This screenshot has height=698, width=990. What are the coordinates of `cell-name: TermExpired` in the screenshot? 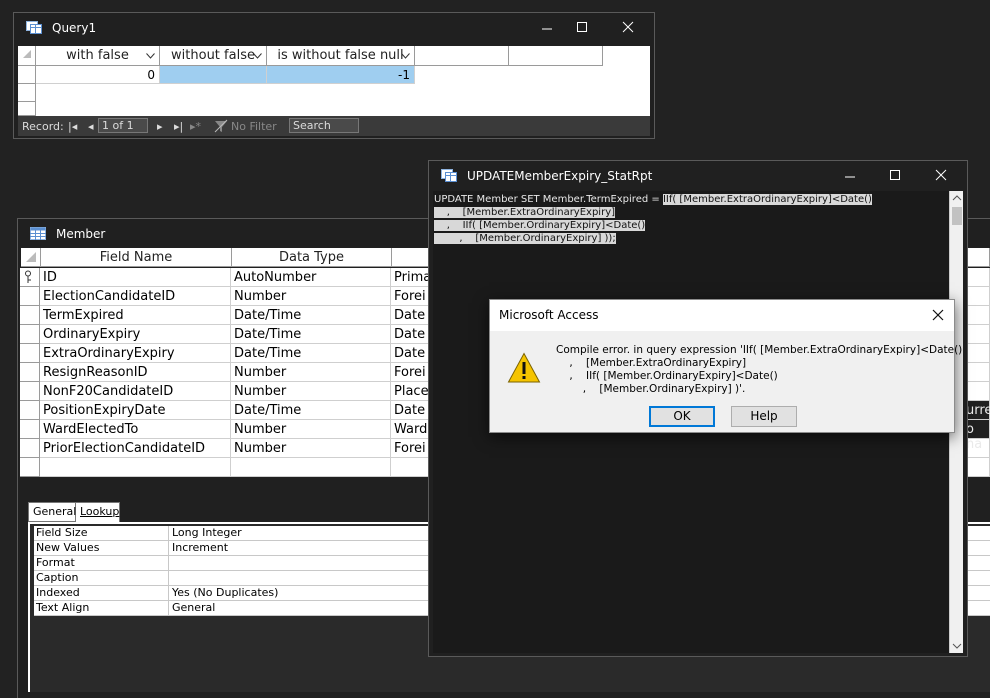 It's located at (135, 315).